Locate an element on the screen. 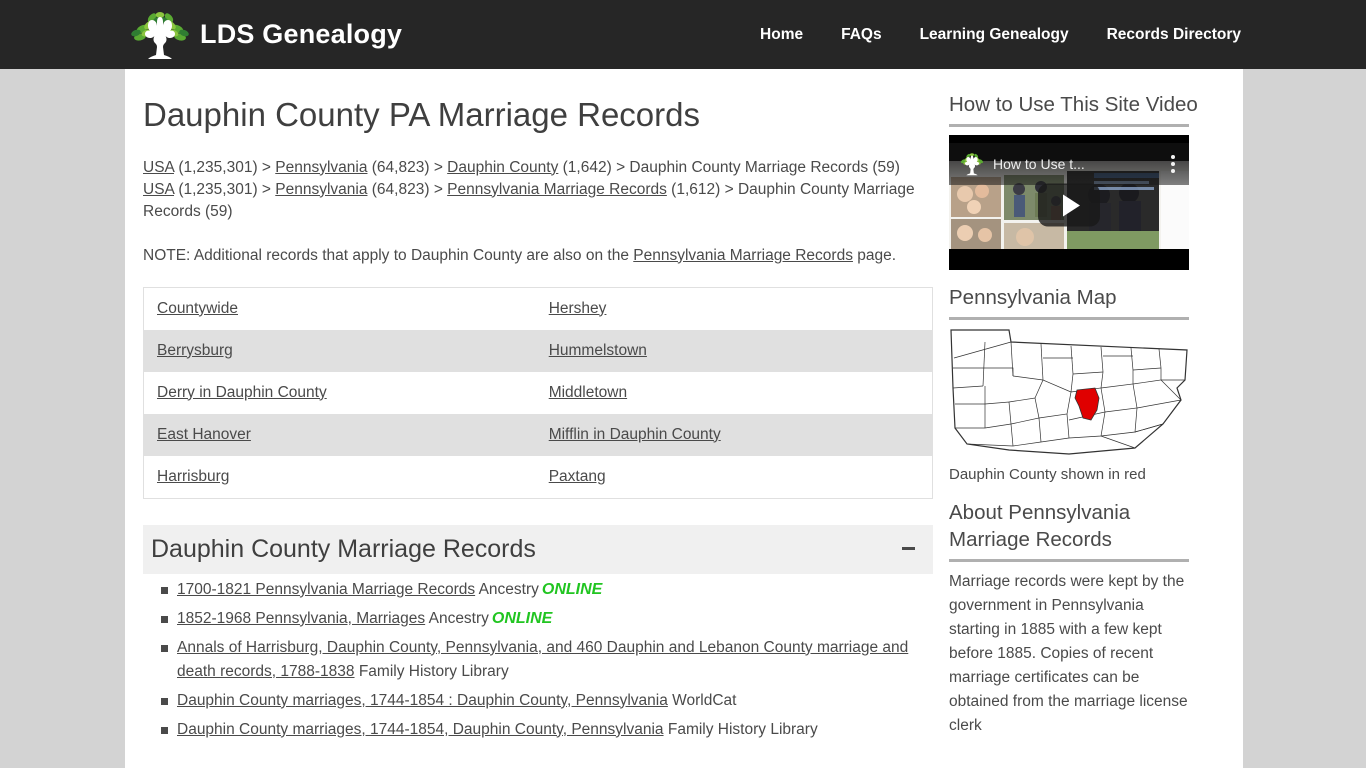 The image size is (1366, 768). place-link: Hershey is located at coordinates (578, 308).